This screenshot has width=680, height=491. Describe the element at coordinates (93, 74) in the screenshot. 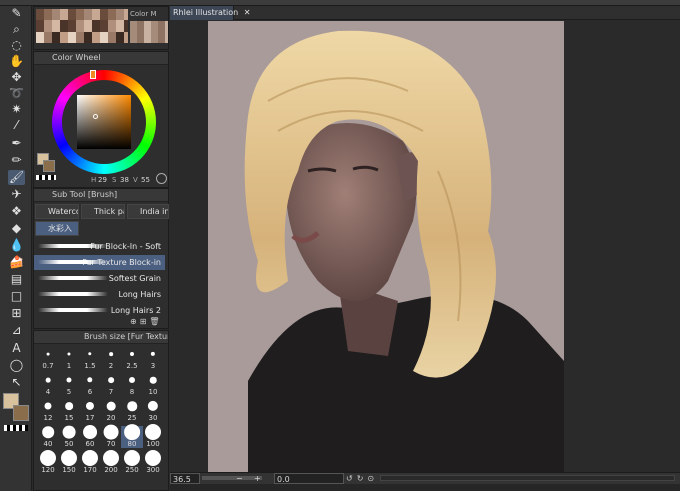

I see `hue-marker` at that location.